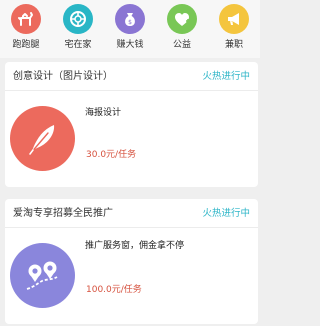 The image size is (320, 326). Describe the element at coordinates (111, 155) in the screenshot. I see `task-price: 30.0元/任务` at that location.